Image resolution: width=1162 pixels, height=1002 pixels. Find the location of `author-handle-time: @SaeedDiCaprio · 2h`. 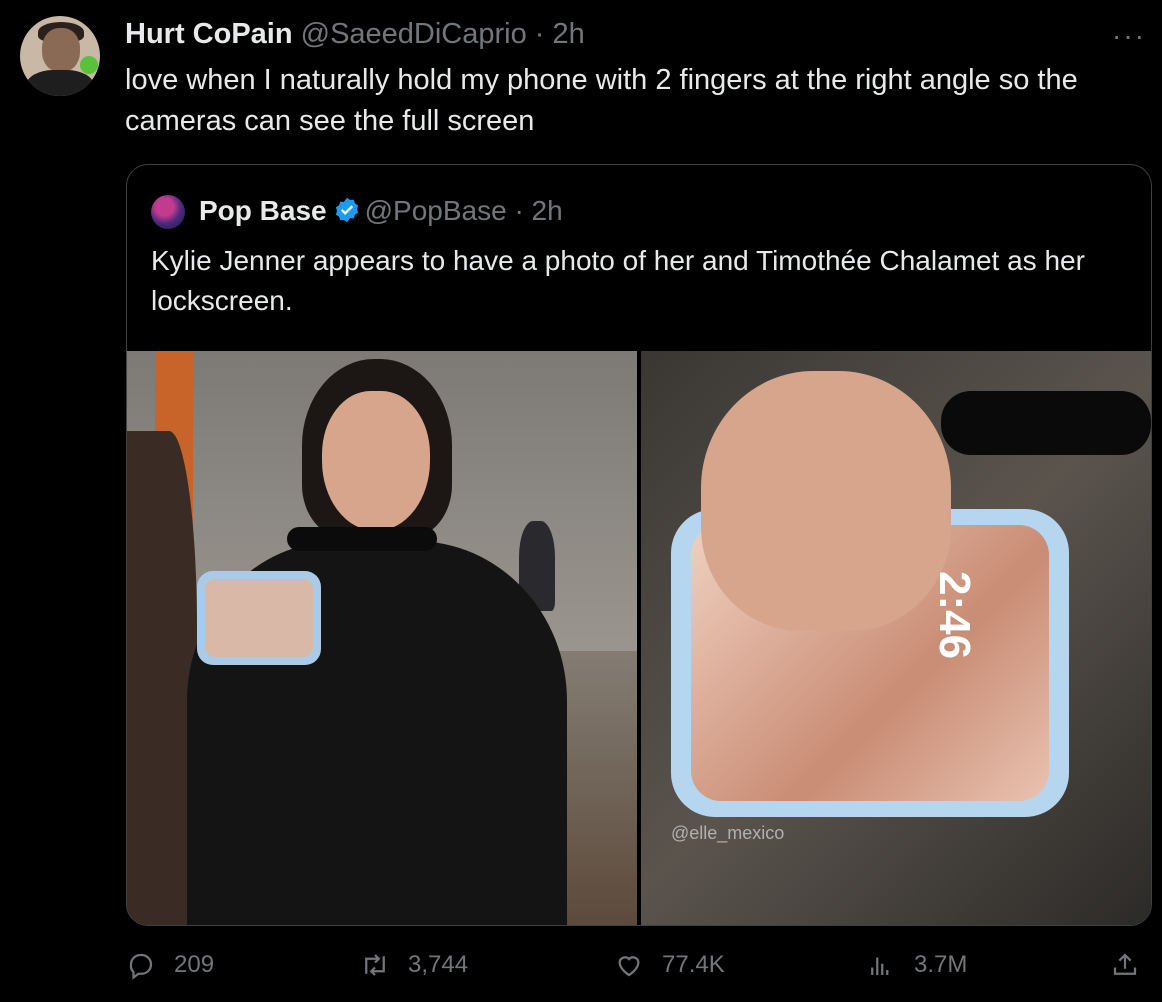

author-handle-time: @SaeedDiCaprio · 2h is located at coordinates (443, 34).